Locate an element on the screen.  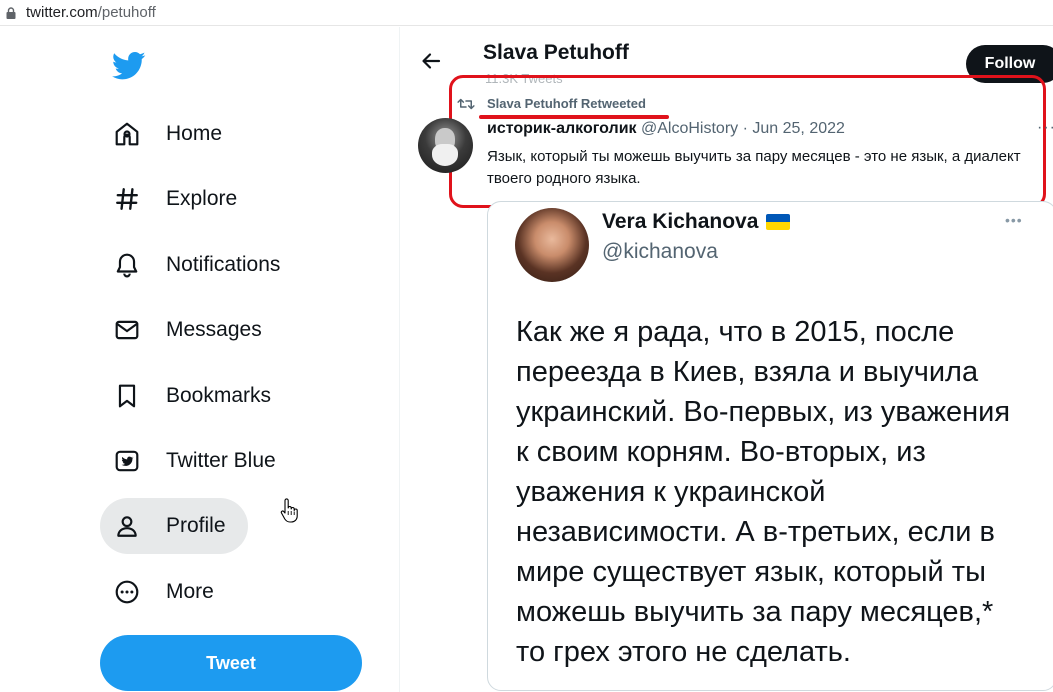
envelope-icon is located at coordinates (127, 330).